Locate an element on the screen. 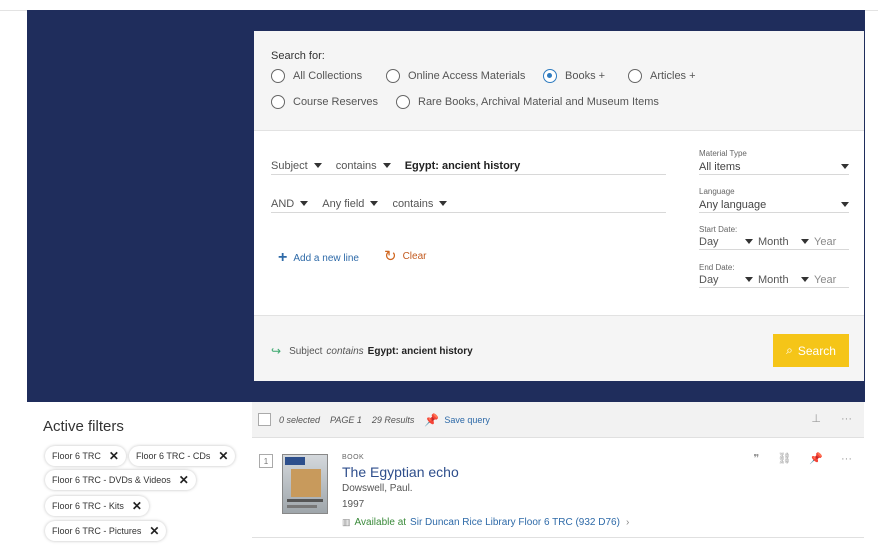  end-year-select: Year is located at coordinates (818, 280).